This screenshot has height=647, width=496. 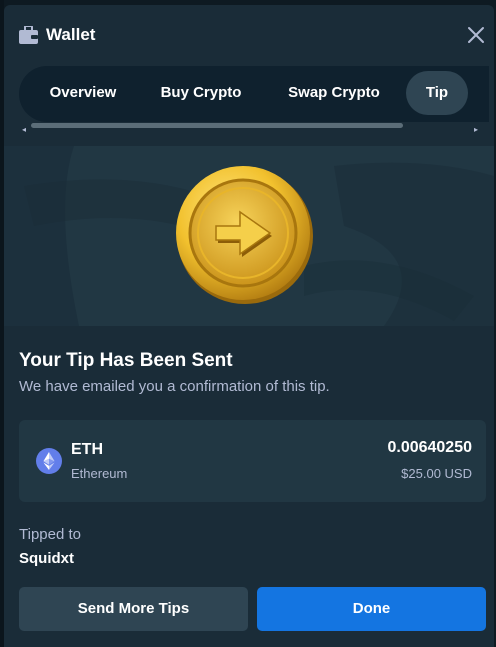 I want to click on modal-header: Wallet, so click(x=249, y=35).